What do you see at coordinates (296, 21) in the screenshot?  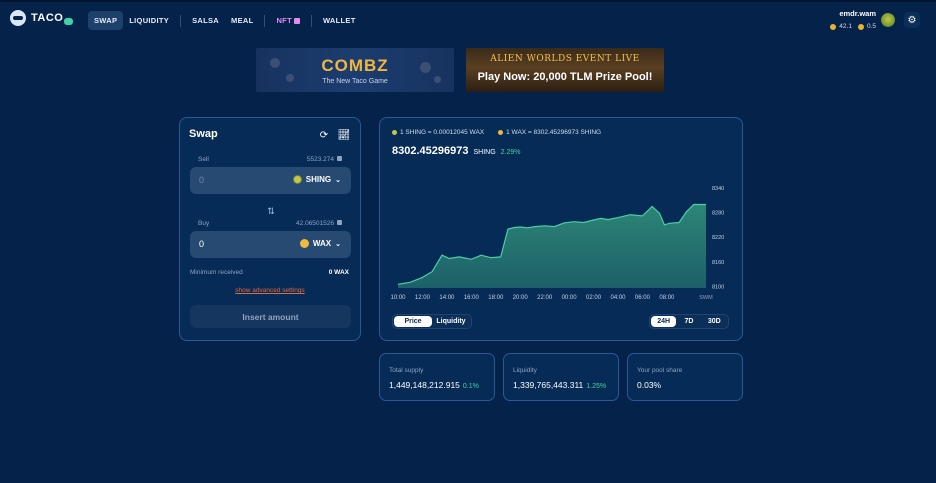 I see `gift-icon` at bounding box center [296, 21].